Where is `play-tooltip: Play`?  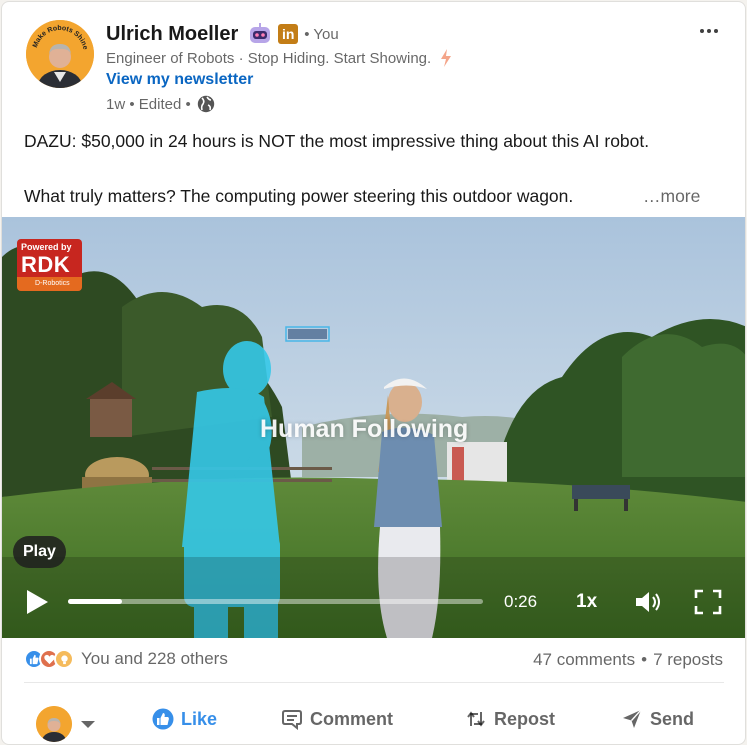
play-tooltip: Play is located at coordinates (39, 552).